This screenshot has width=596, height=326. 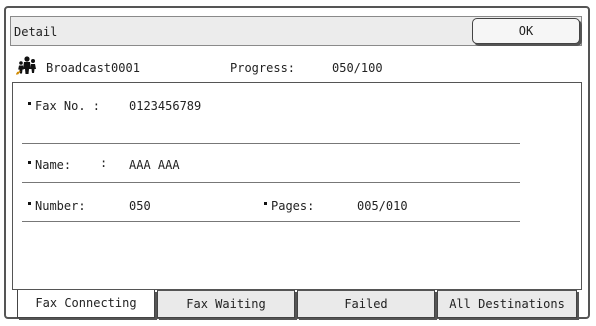 What do you see at coordinates (165, 106) in the screenshot?
I see `fax-no-value: 0123456789` at bounding box center [165, 106].